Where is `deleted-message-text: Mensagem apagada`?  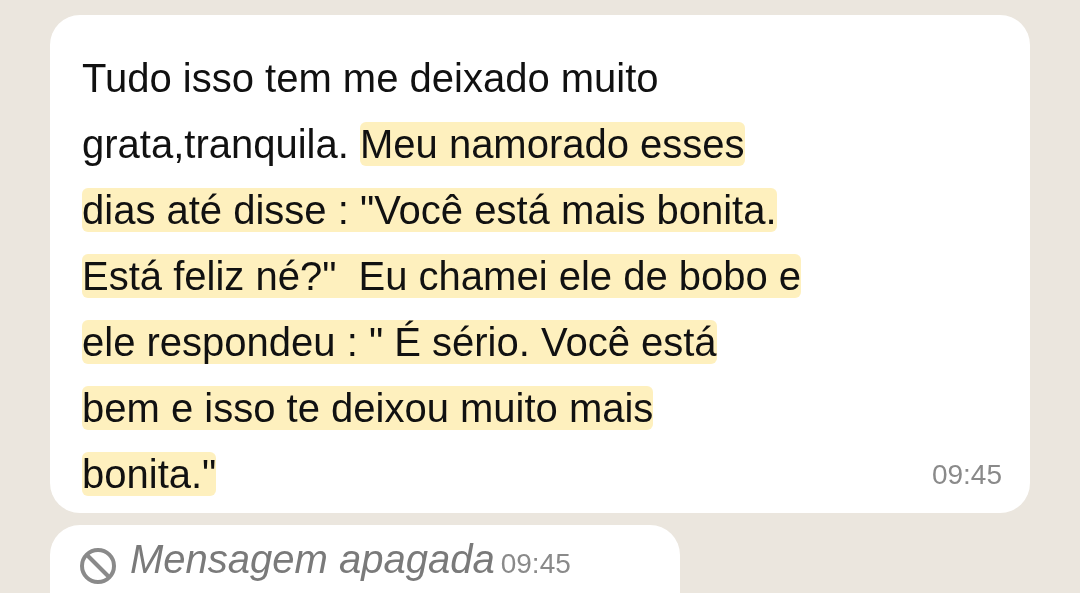 deleted-message-text: Mensagem apagada is located at coordinates (312, 559).